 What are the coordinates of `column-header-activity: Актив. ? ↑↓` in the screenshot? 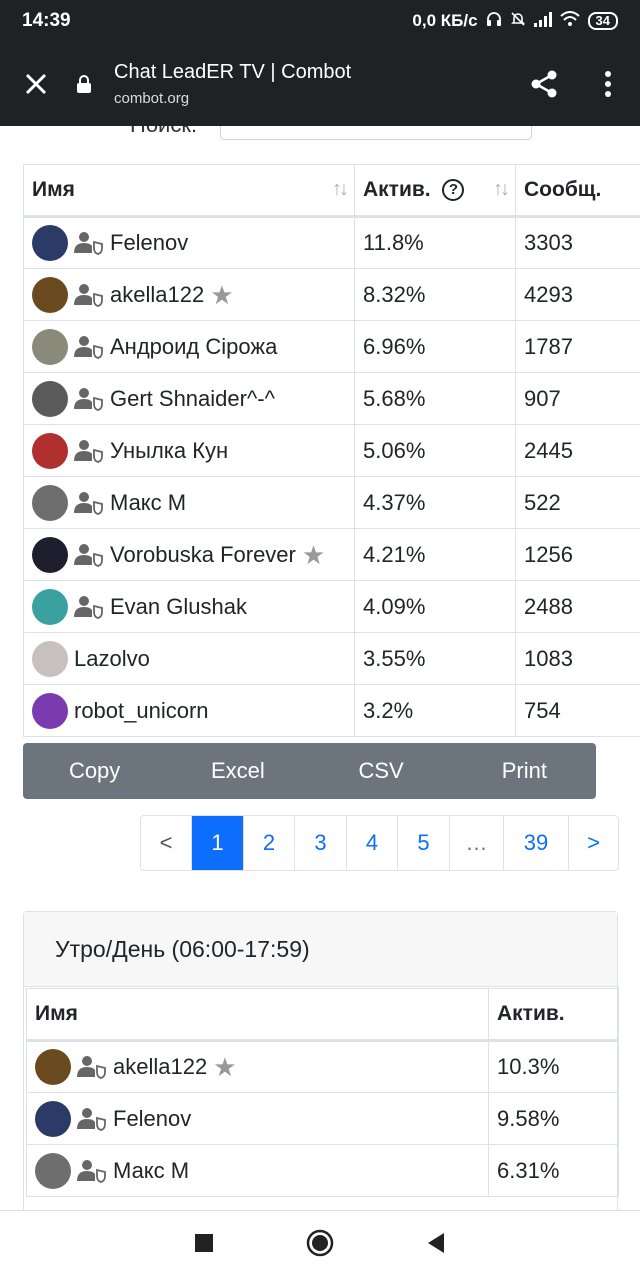 It's located at (435, 191).